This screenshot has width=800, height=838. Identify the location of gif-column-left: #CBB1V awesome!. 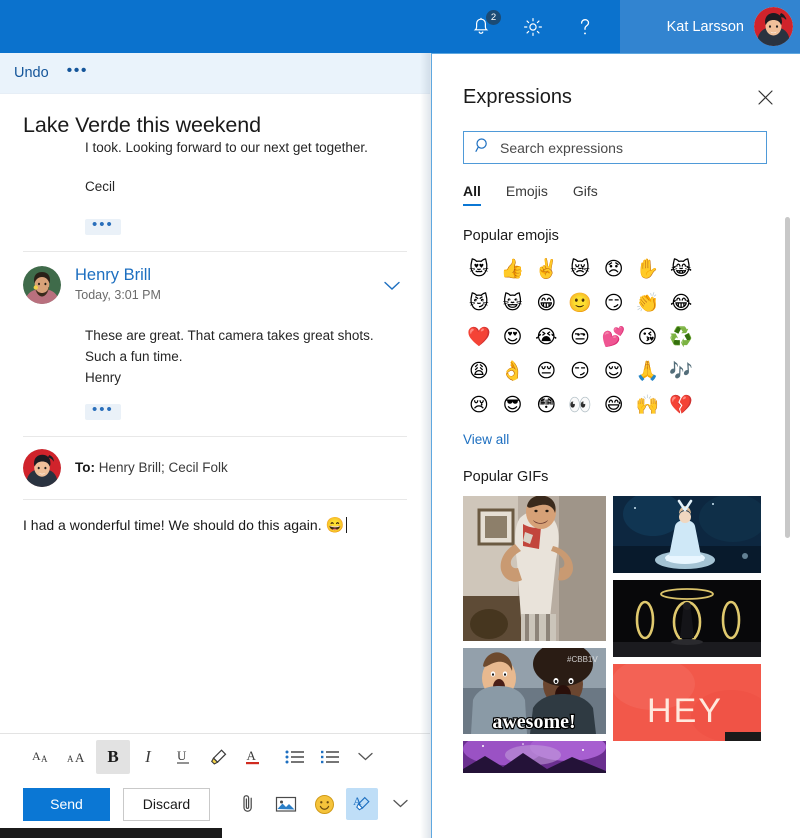
(534, 634).